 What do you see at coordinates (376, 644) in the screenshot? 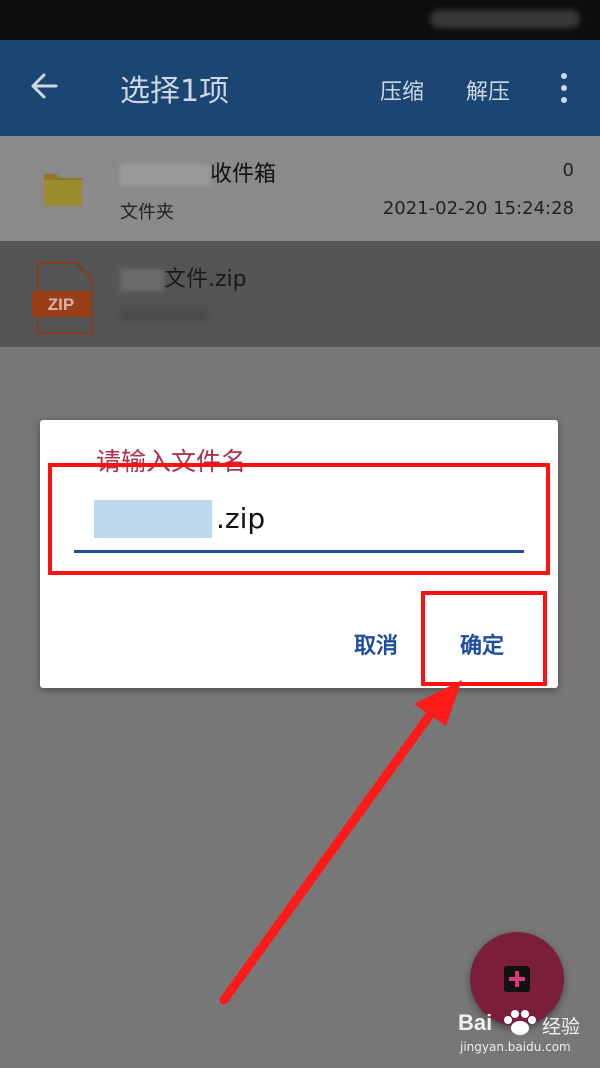
I see `cancel-button: 取消` at bounding box center [376, 644].